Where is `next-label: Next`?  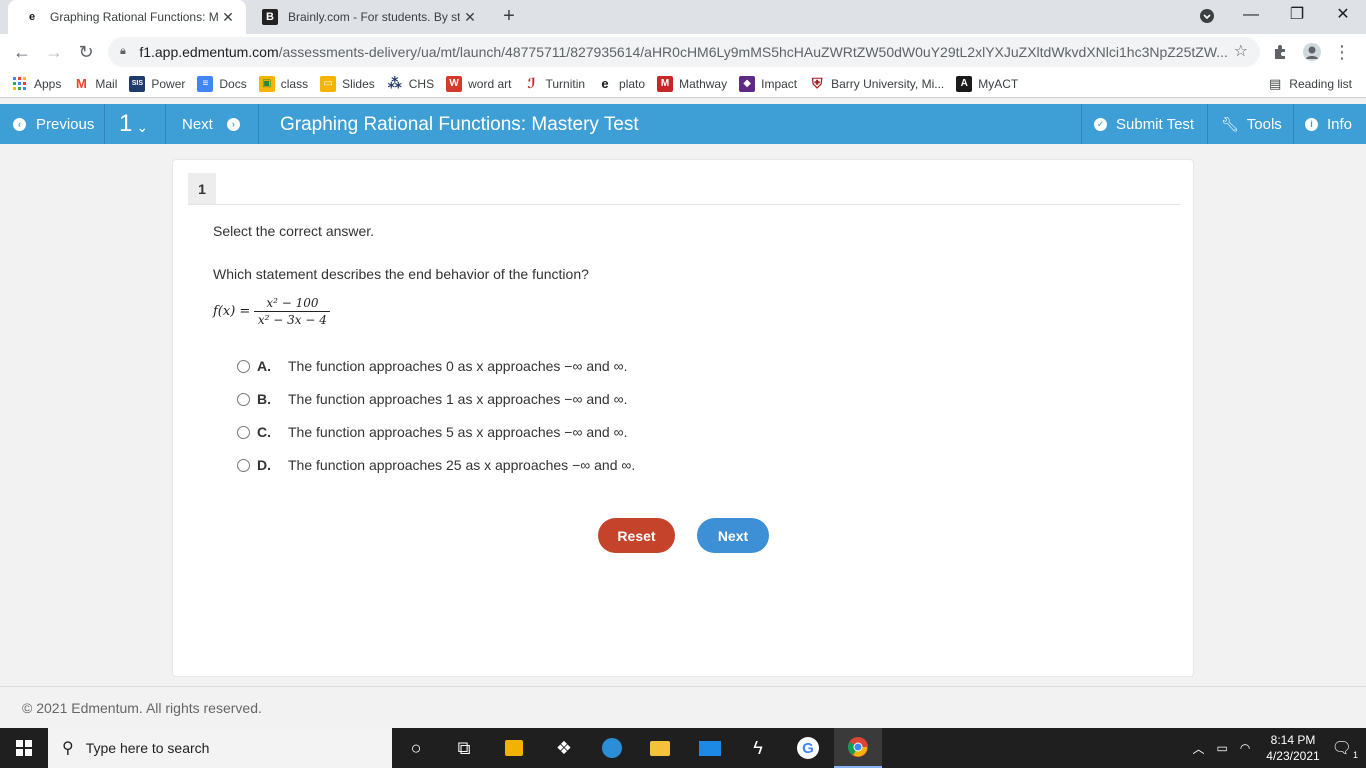 next-label: Next is located at coordinates (197, 124).